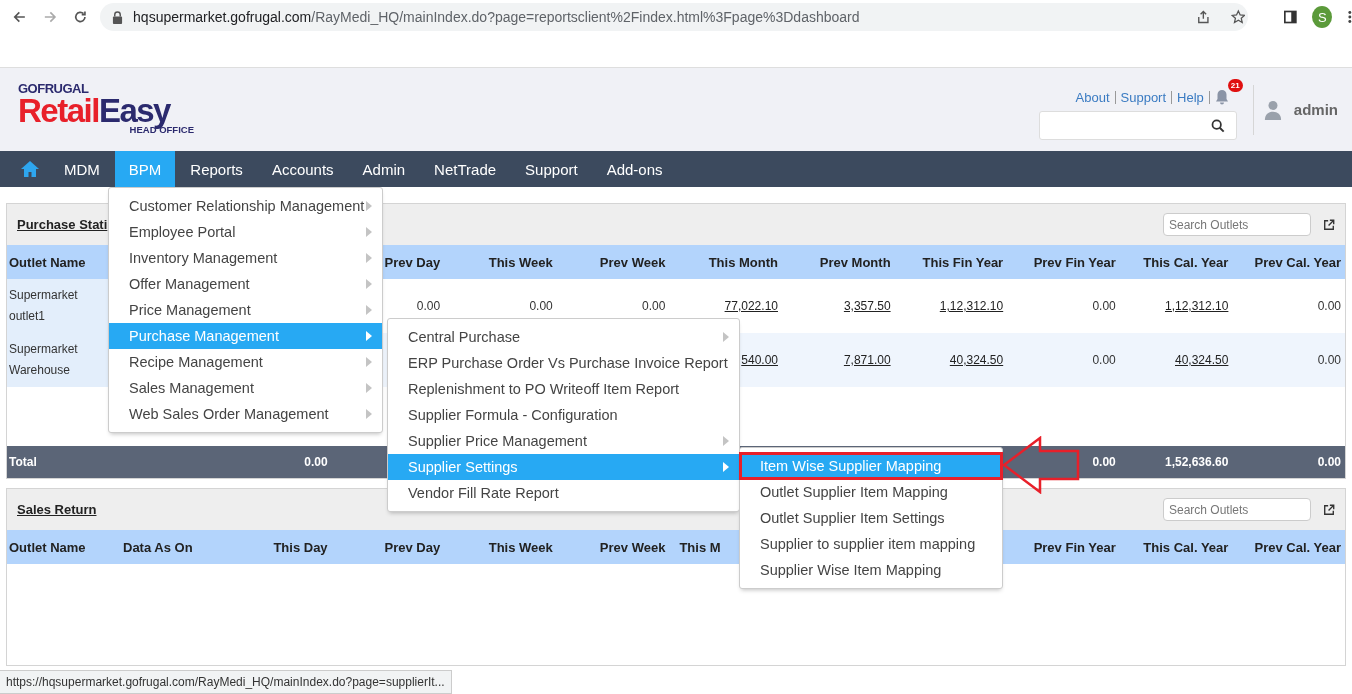 The width and height of the screenshot is (1352, 694). Describe the element at coordinates (300, 547) in the screenshot. I see `column-header: This Day` at that location.